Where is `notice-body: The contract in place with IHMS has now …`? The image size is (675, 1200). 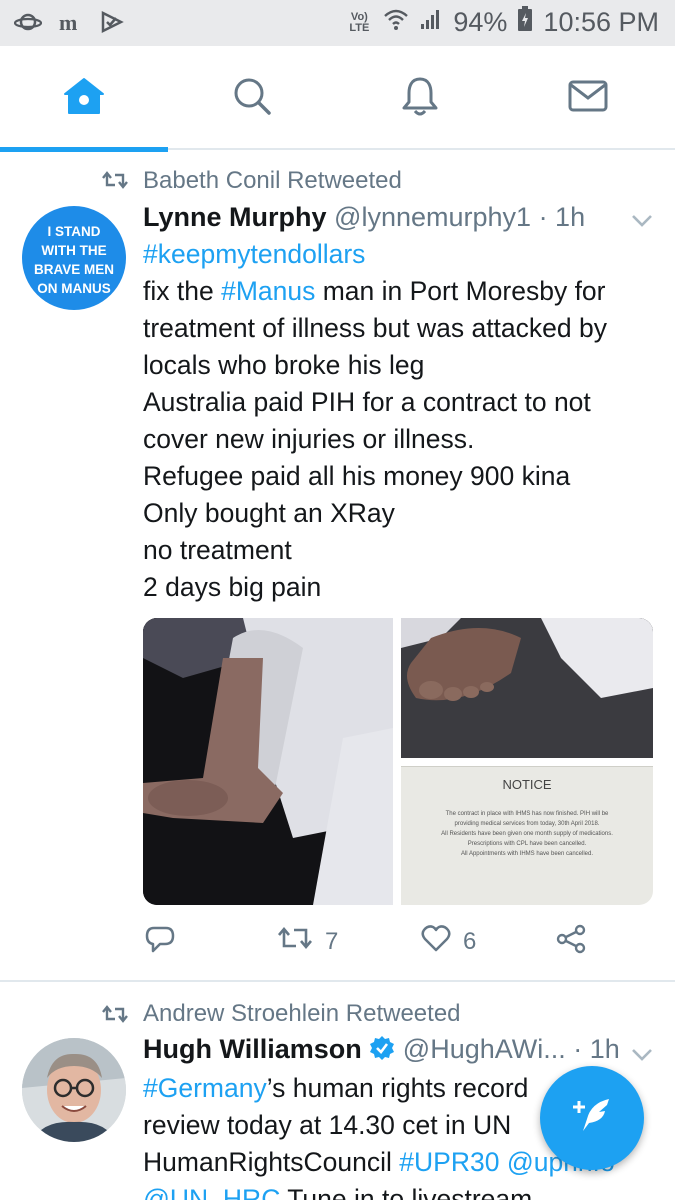
notice-body: The contract in place with IHMS has now … is located at coordinates (527, 834).